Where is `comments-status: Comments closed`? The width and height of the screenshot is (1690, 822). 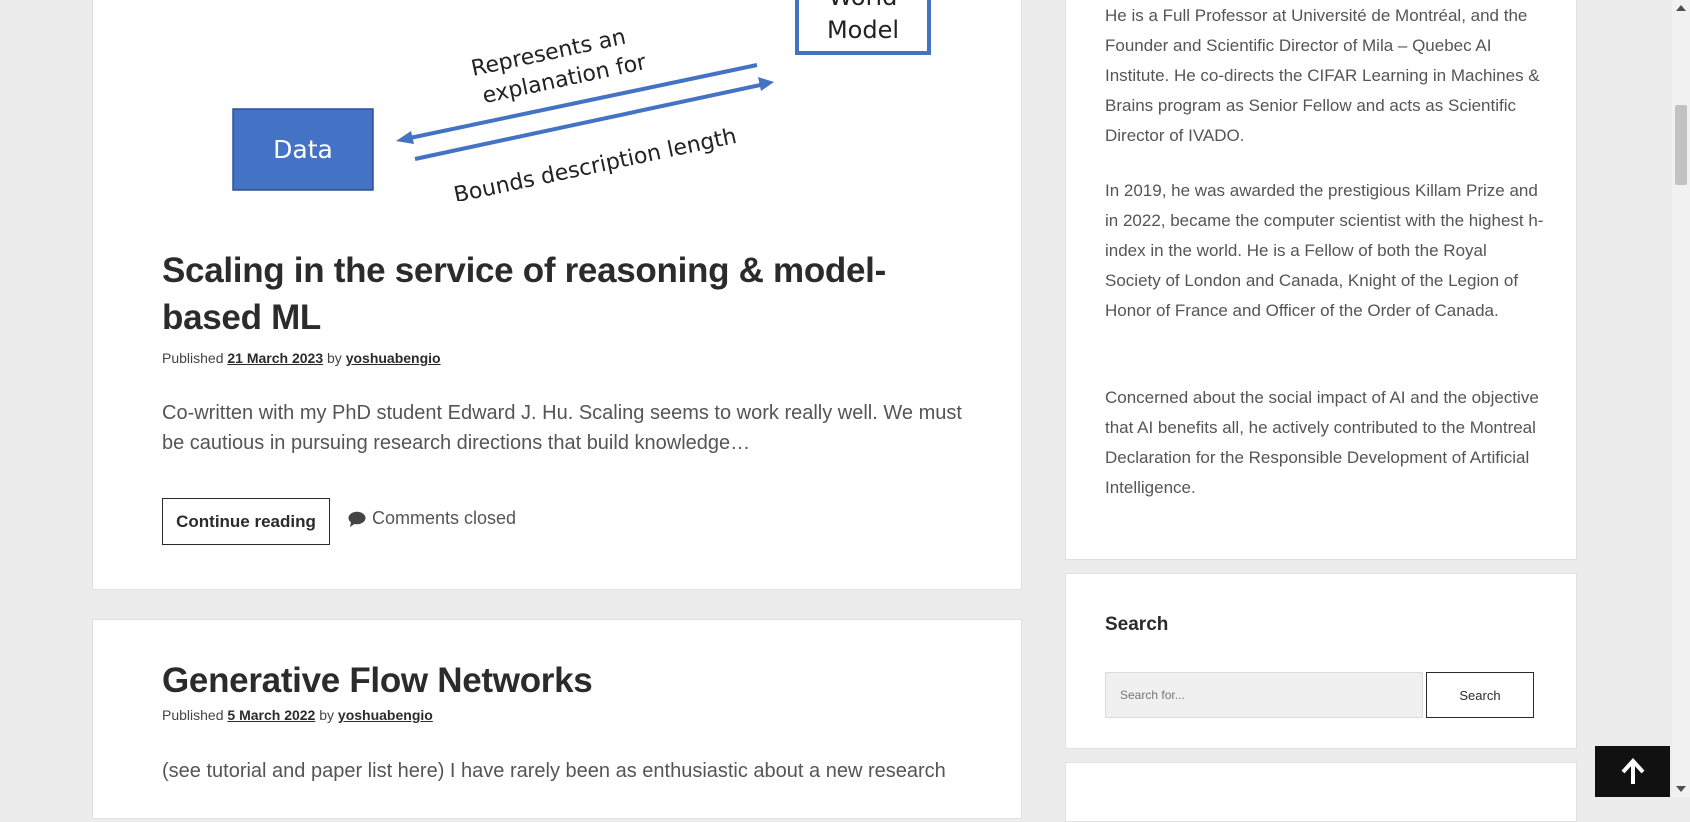 comments-status: Comments closed is located at coordinates (432, 518).